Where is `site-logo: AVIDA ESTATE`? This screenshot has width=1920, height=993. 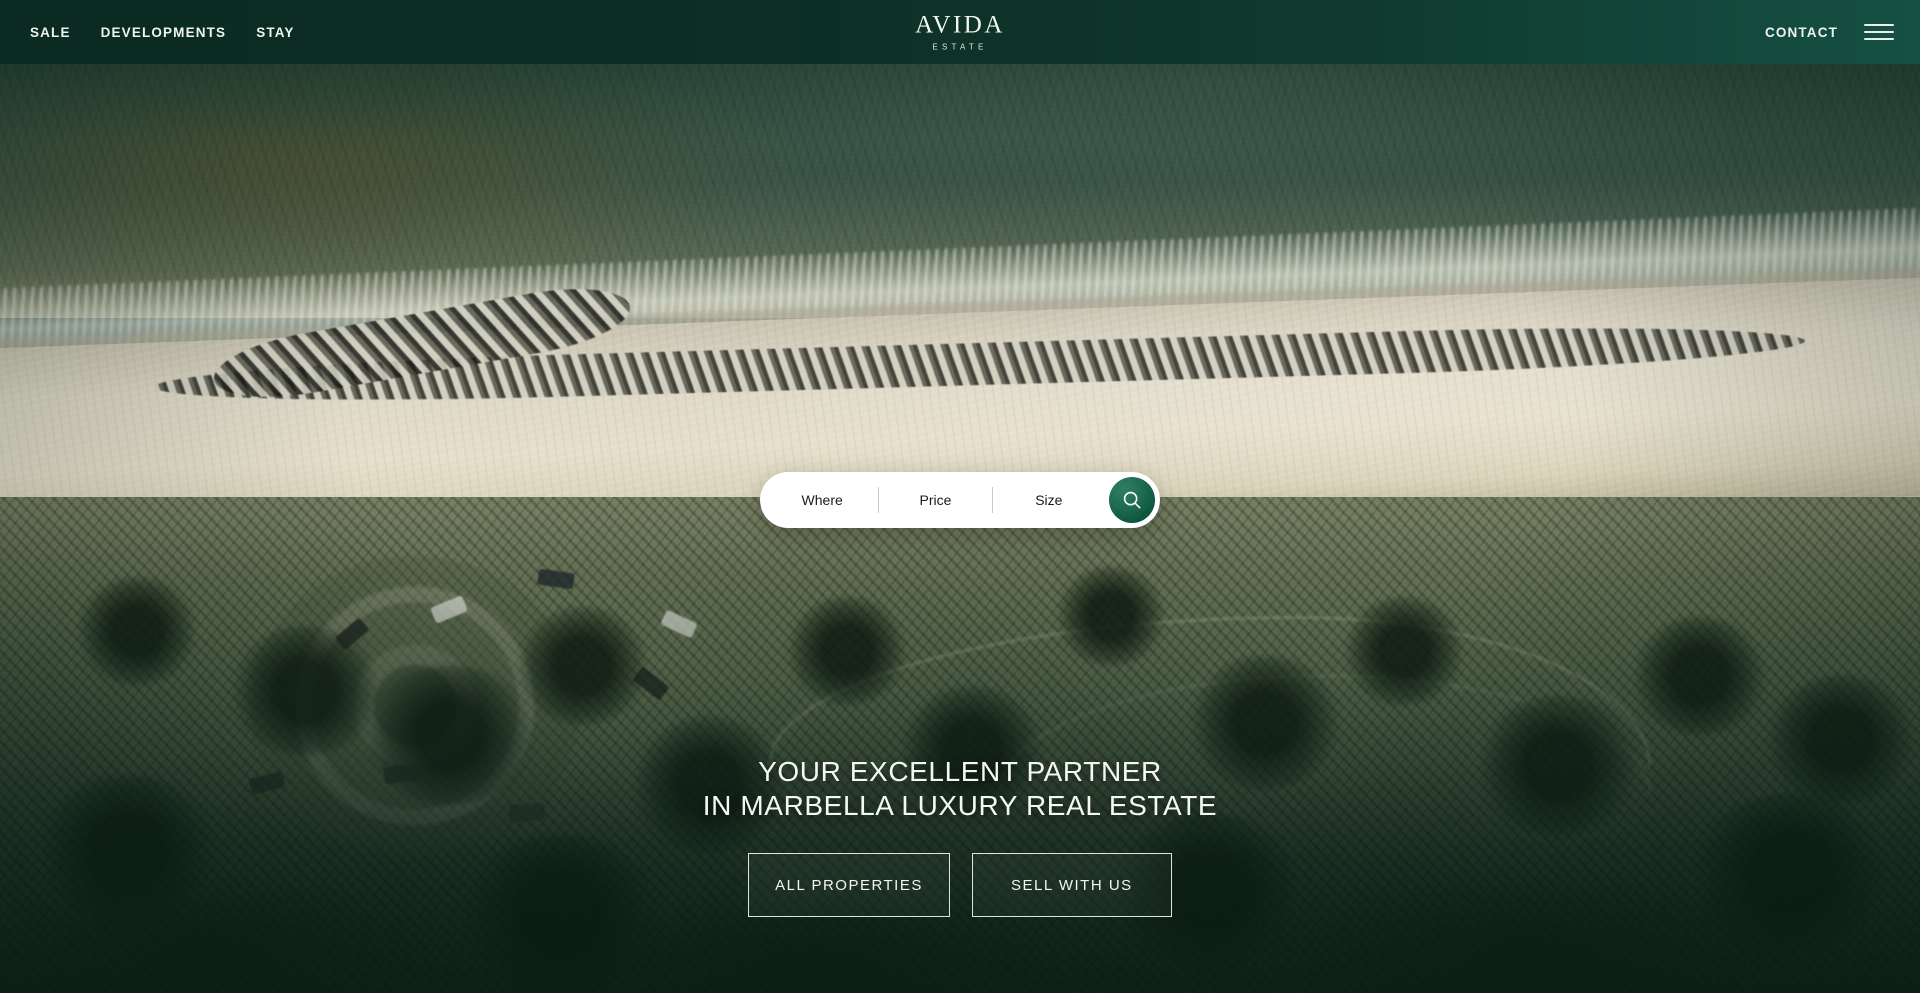
site-logo: AVIDA ESTATE is located at coordinates (960, 32).